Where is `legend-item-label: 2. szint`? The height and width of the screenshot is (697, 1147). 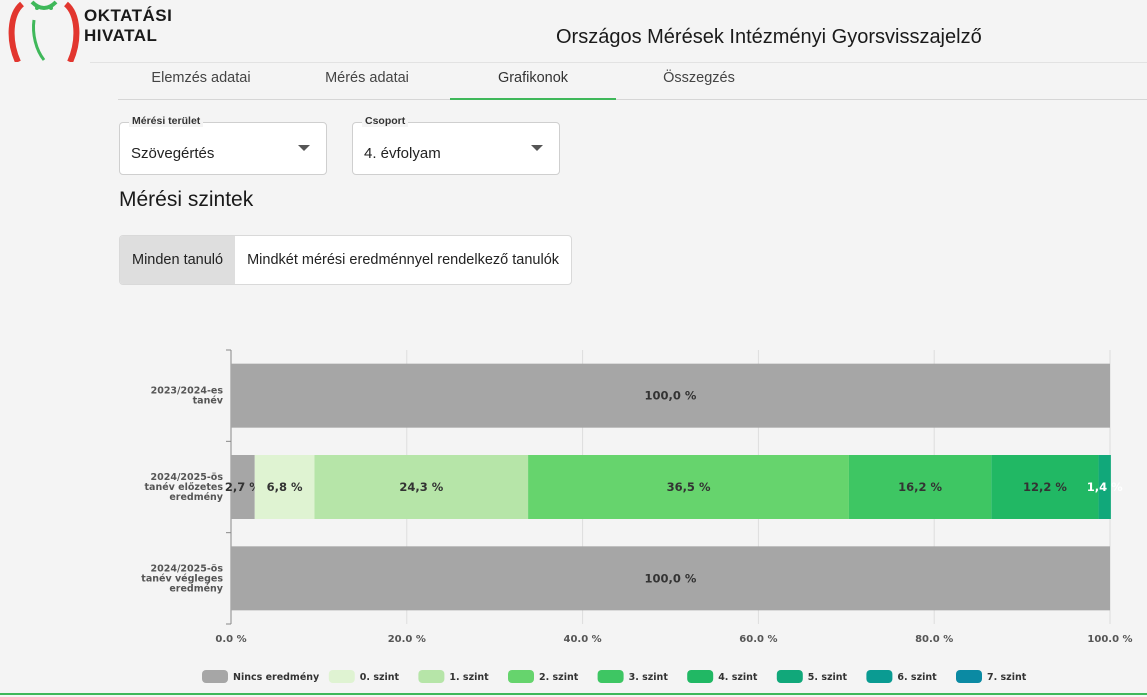
legend-item-label: 2. szint is located at coordinates (559, 677).